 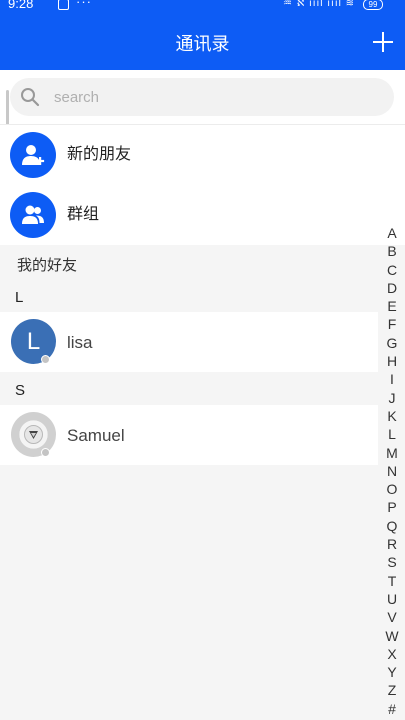 What do you see at coordinates (189, 296) in the screenshot?
I see `letter-header: L` at bounding box center [189, 296].